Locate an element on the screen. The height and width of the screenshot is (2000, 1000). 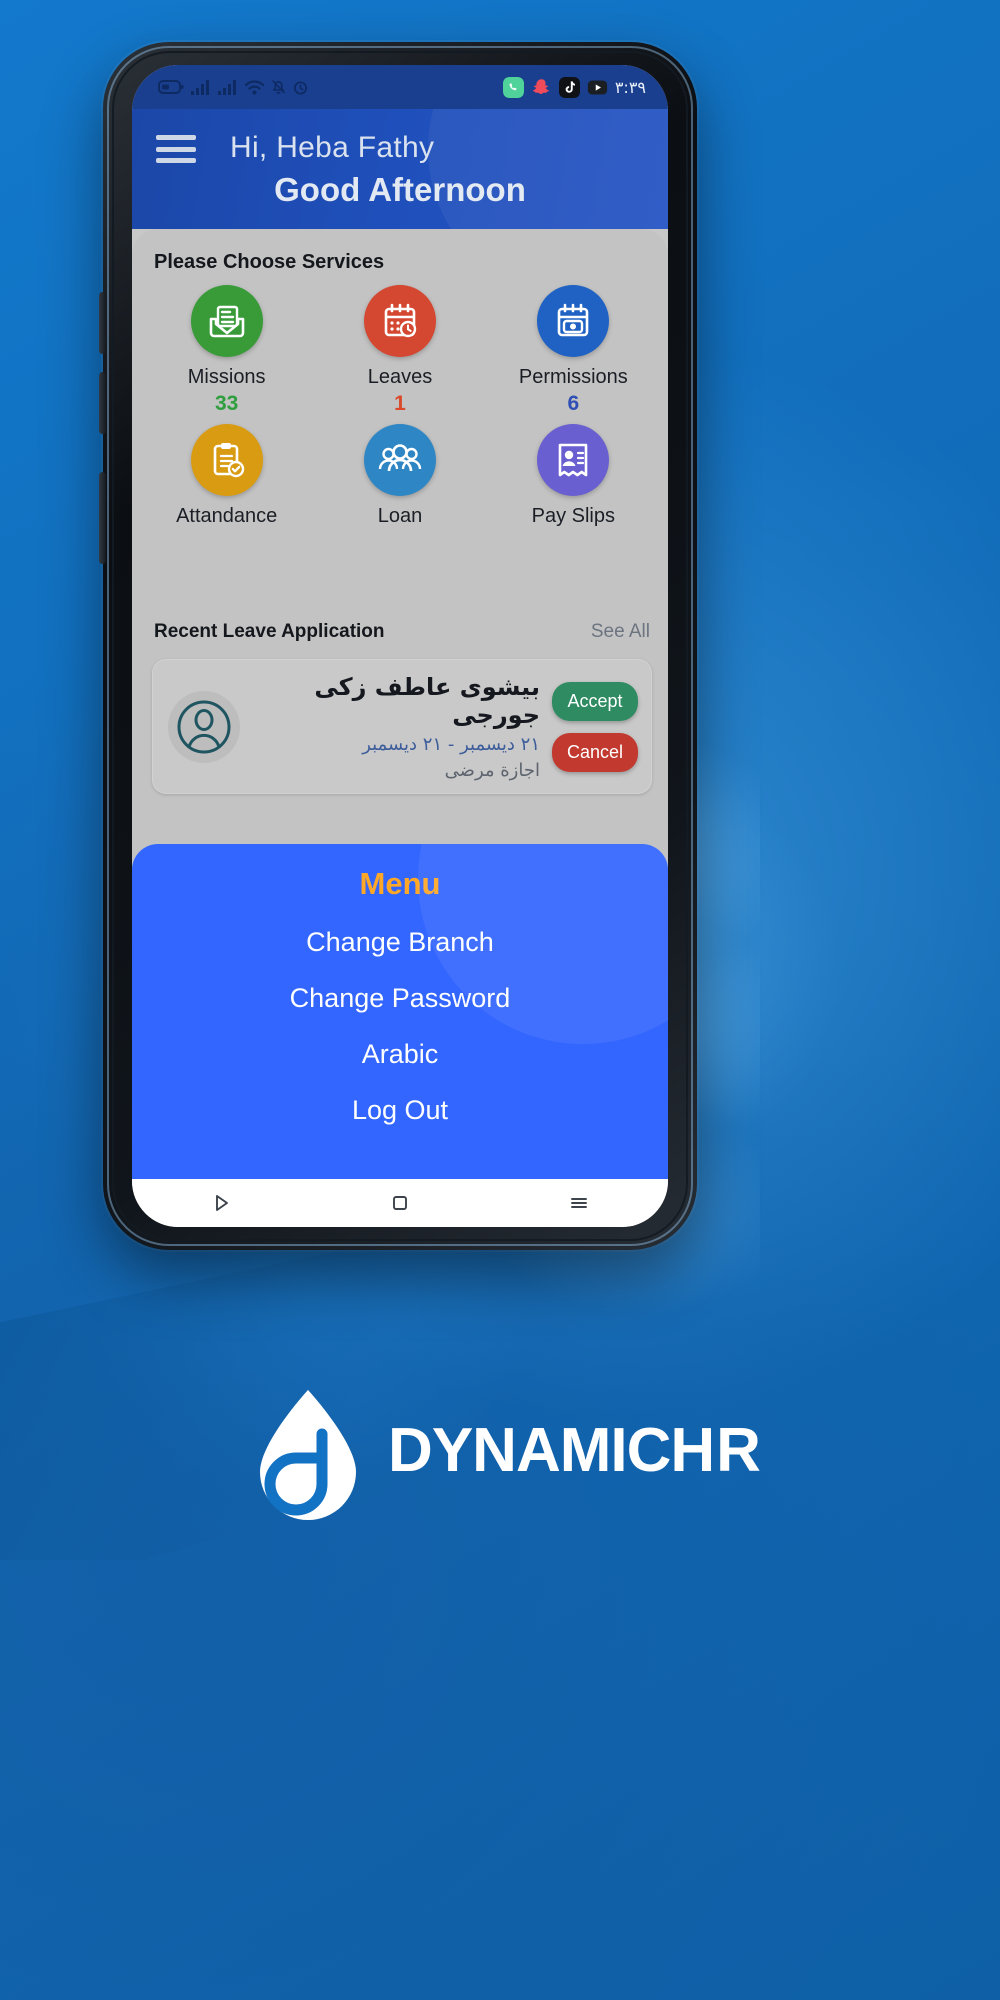
menu-item-arabic: Arabic is located at coordinates (400, 1054).